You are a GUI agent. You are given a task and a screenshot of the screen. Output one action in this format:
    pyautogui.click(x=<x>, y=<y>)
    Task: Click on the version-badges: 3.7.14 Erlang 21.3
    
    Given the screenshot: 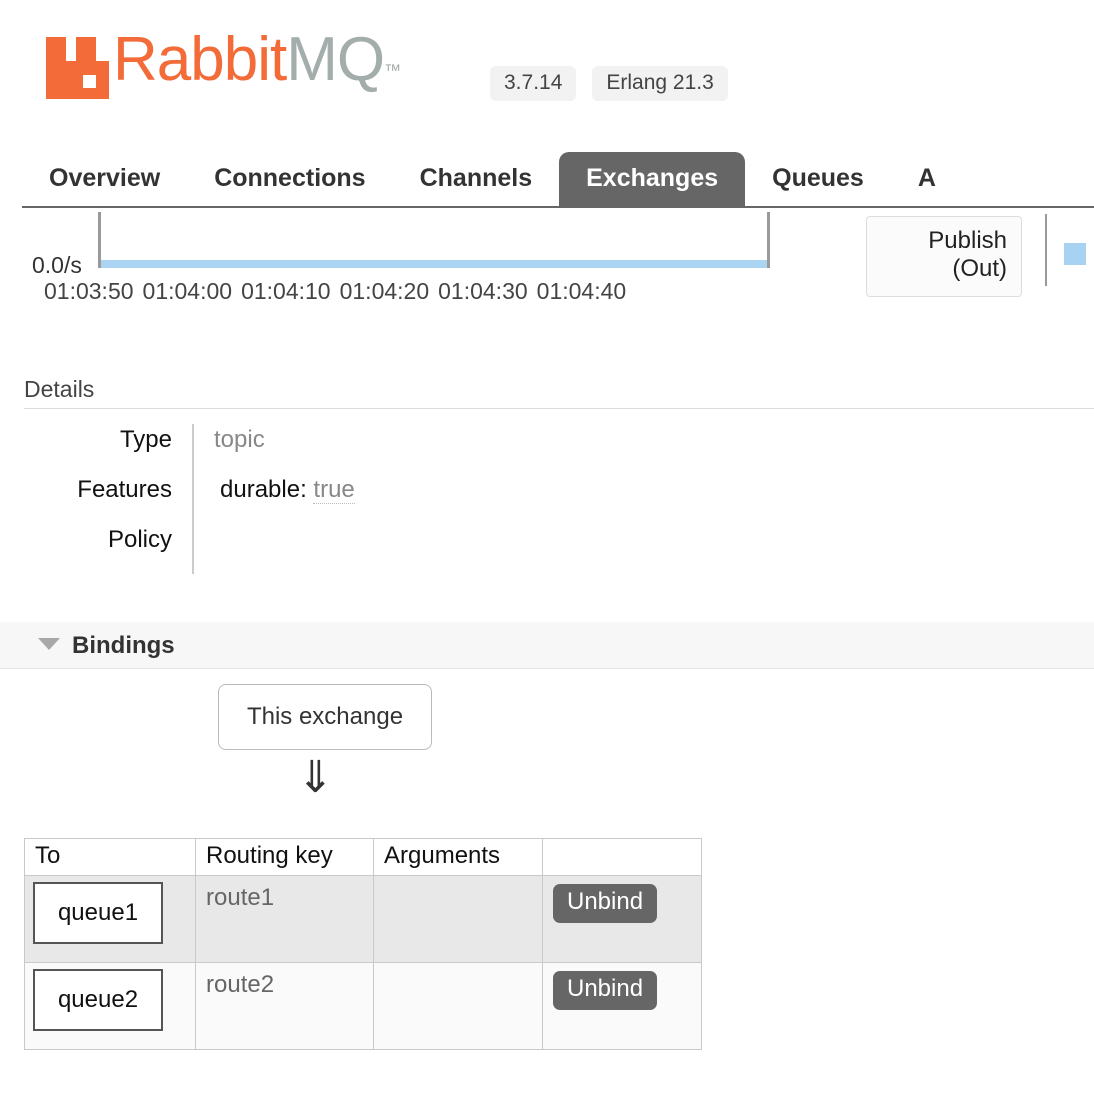 What is the action you would take?
    pyautogui.click(x=609, y=83)
    